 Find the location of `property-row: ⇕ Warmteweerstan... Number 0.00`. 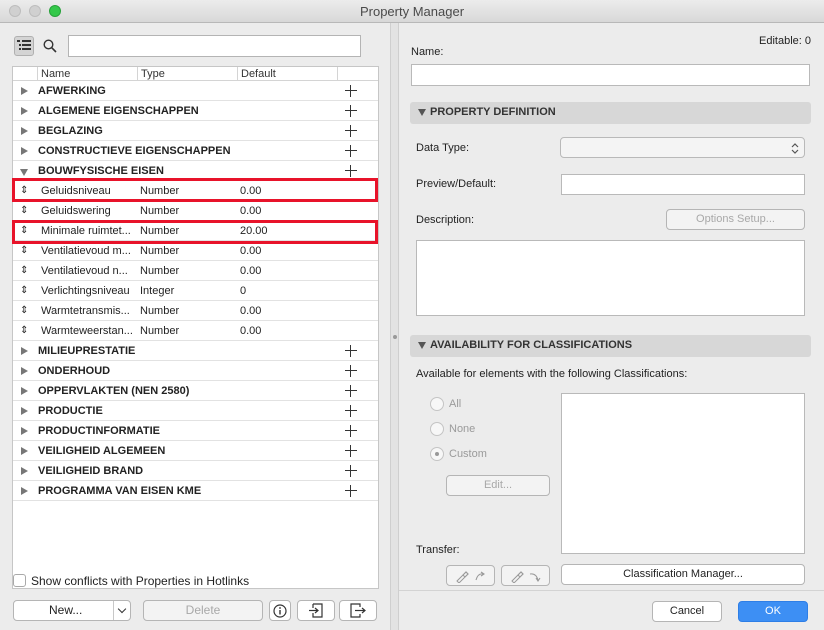

property-row: ⇕ Warmteweerstan... Number 0.00 is located at coordinates (195, 331).